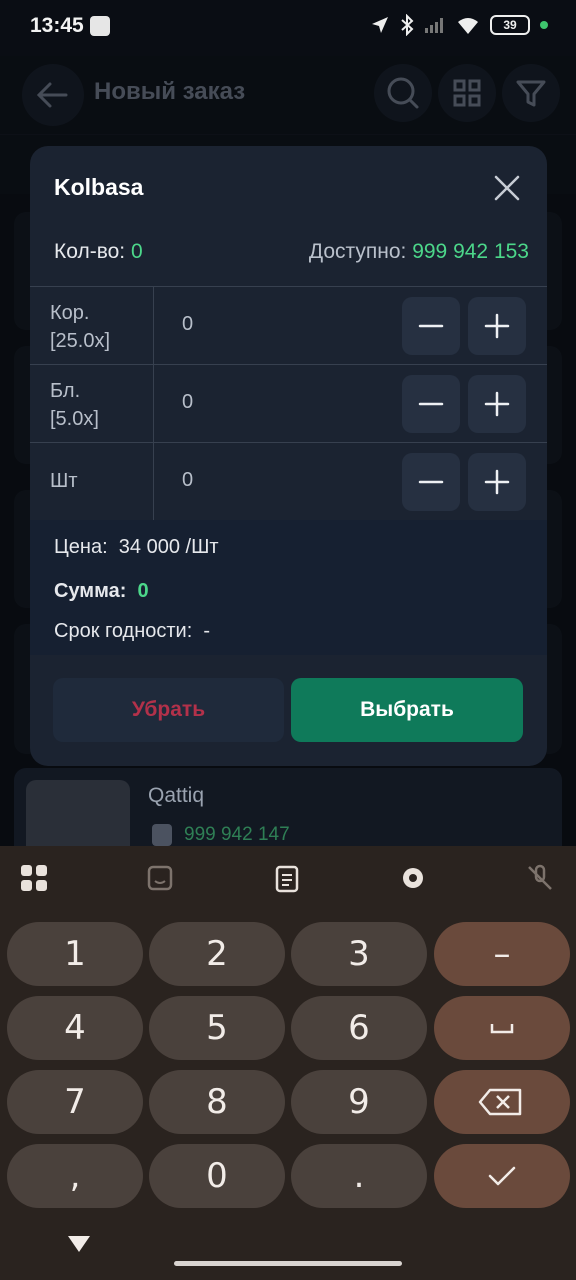 Image resolution: width=576 pixels, height=1280 pixels. I want to click on key-5: 5, so click(217, 1028).